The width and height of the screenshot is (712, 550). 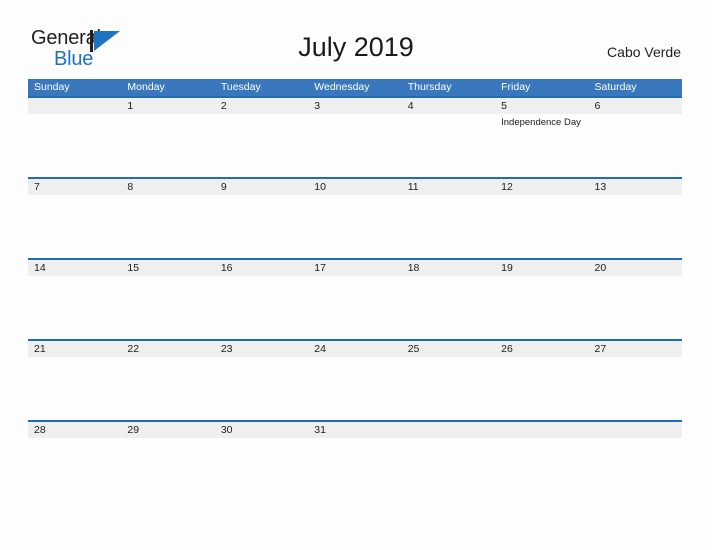 What do you see at coordinates (317, 106) in the screenshot?
I see `day-number: 3` at bounding box center [317, 106].